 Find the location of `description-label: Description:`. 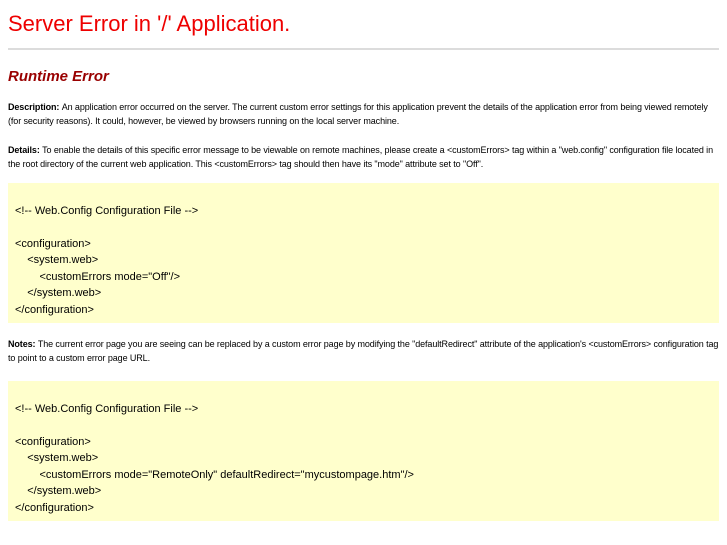

description-label: Description: is located at coordinates (35, 107).